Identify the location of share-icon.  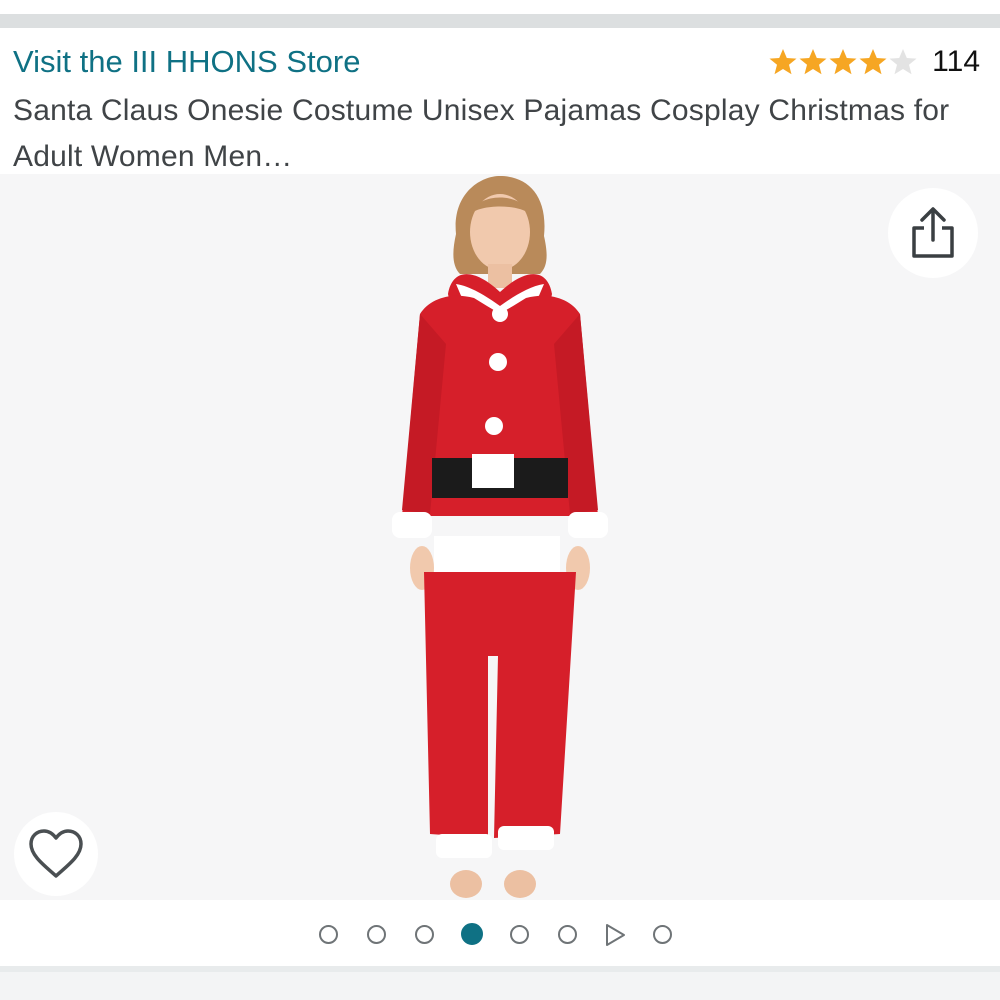
(933, 232).